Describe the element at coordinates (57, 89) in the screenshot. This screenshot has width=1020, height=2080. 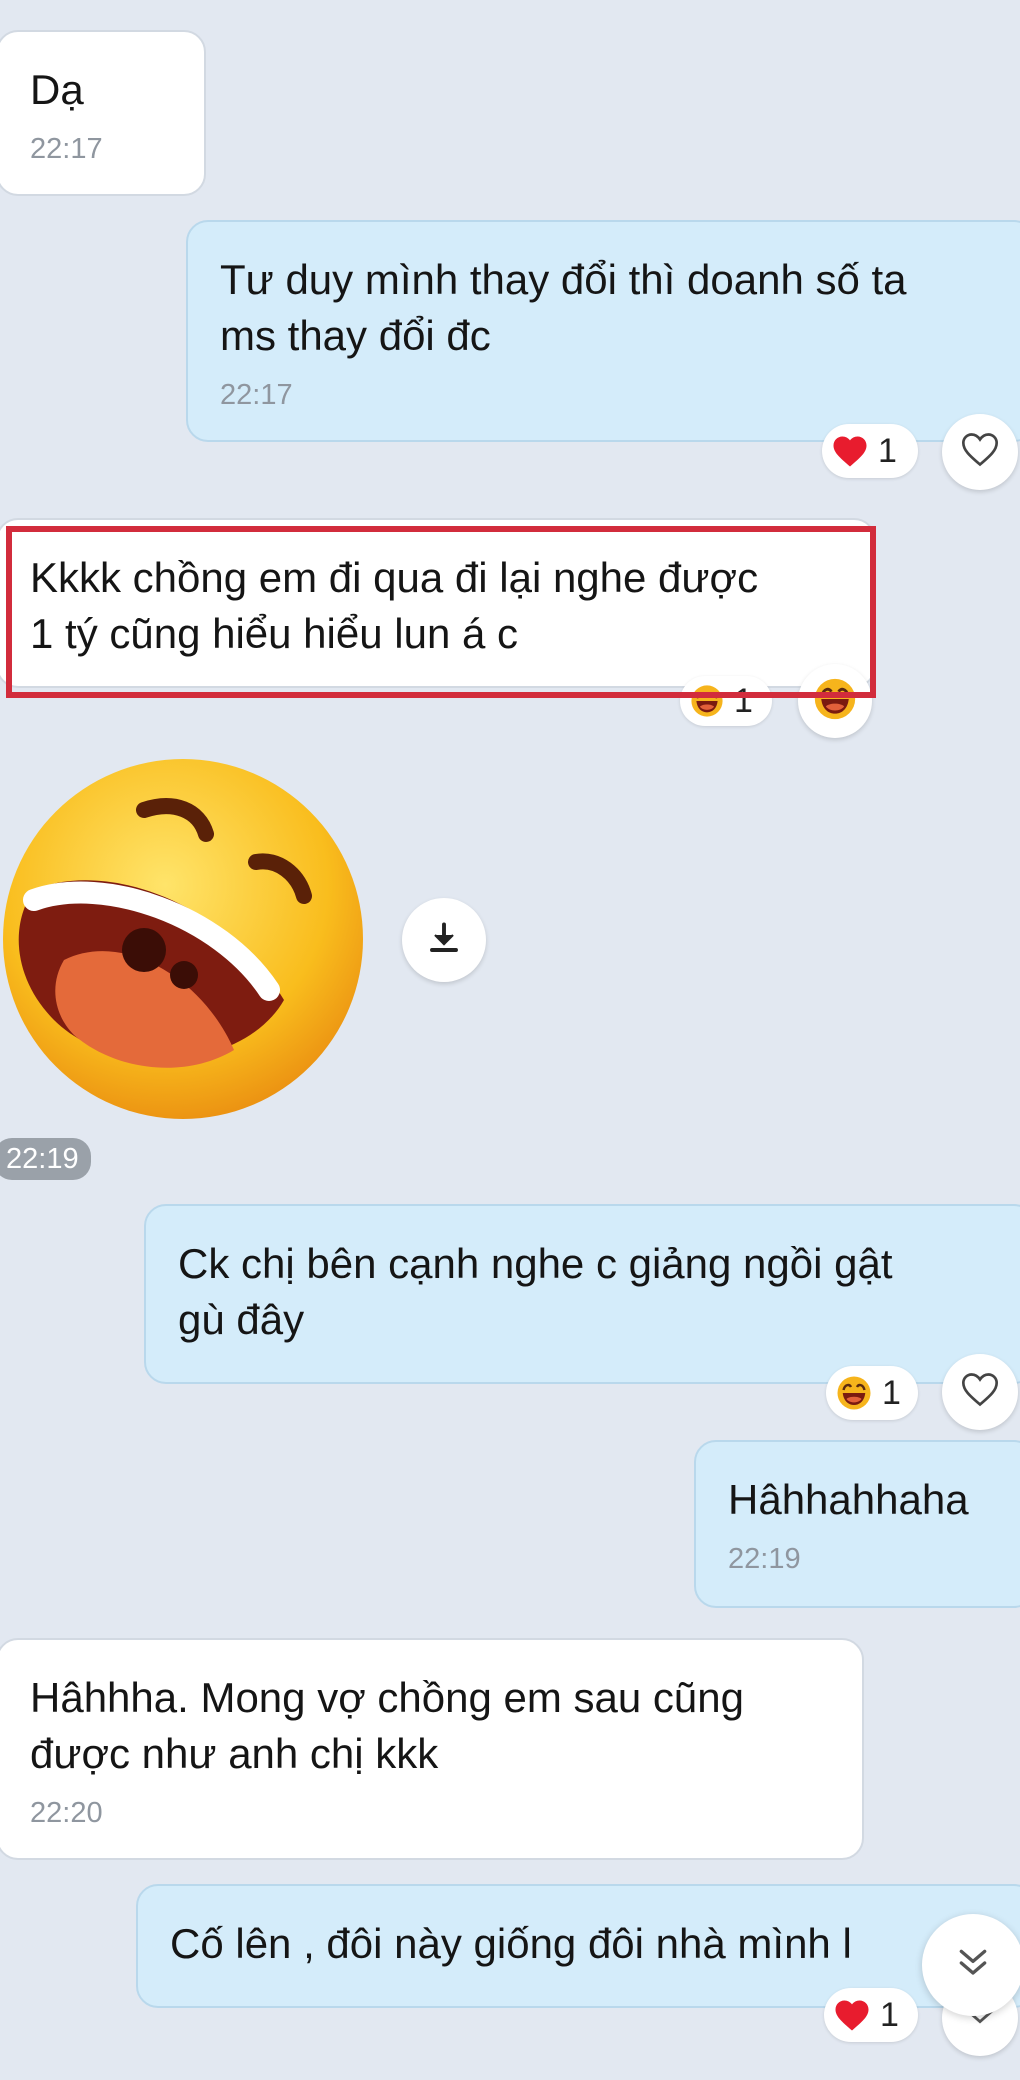
I see `message-text: Dạ` at that location.